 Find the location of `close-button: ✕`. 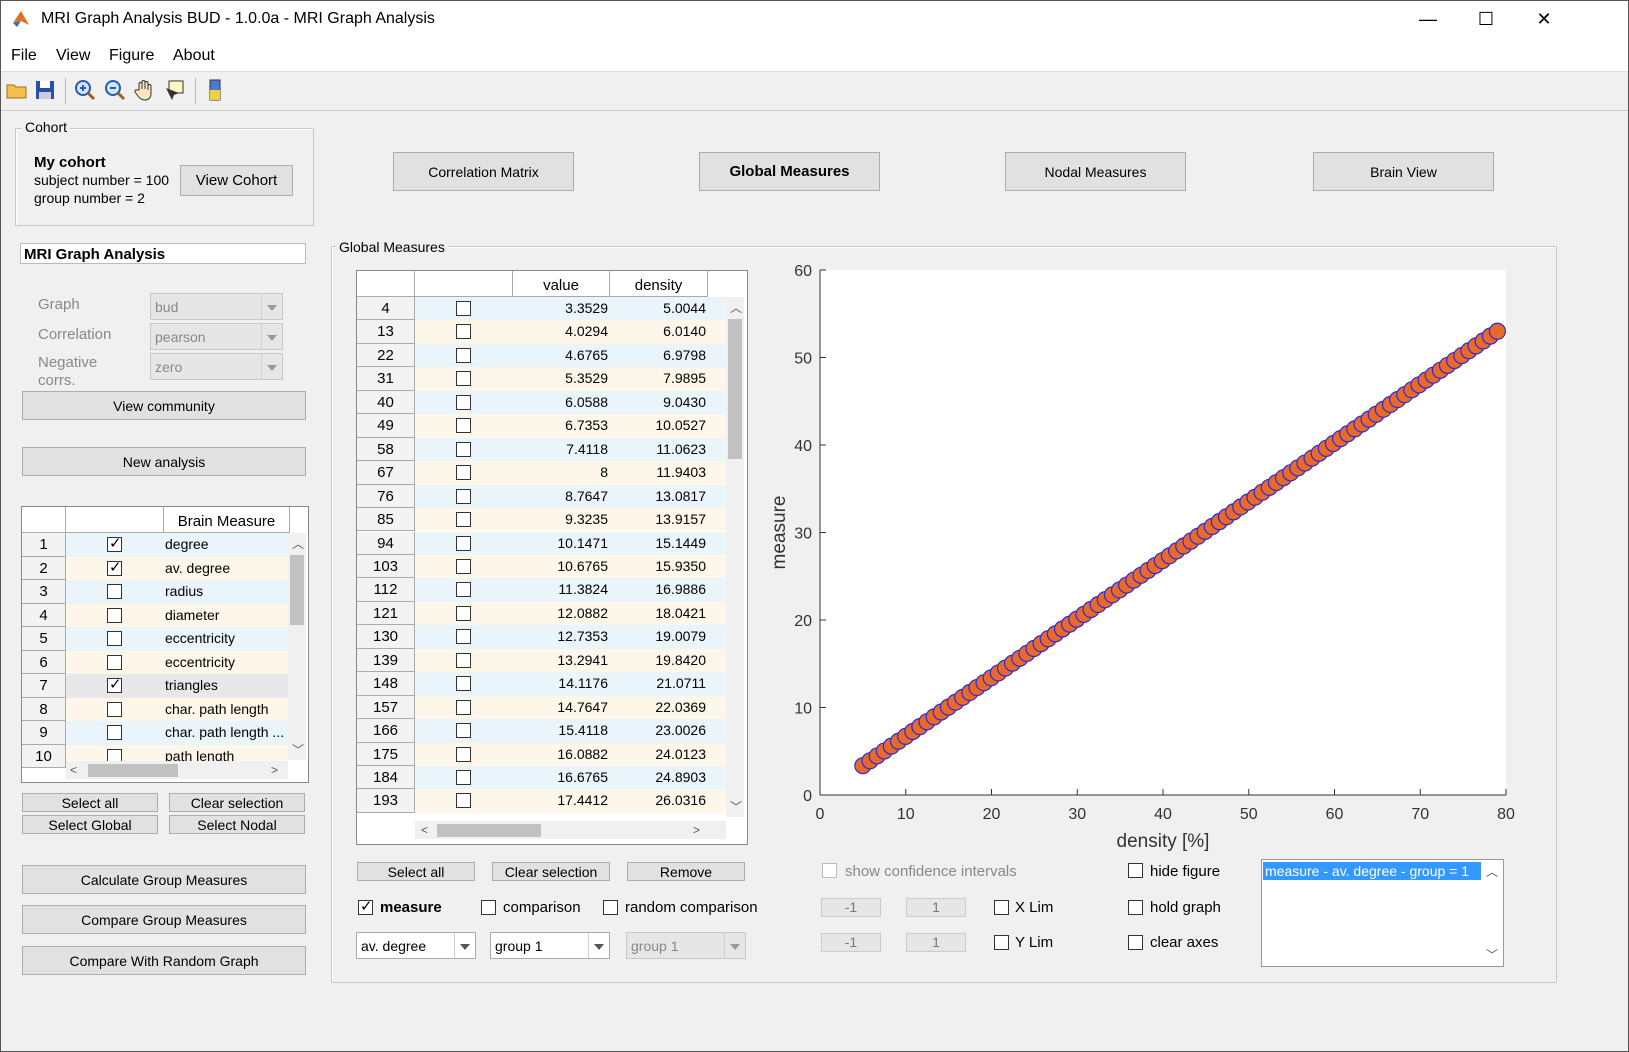

close-button: ✕ is located at coordinates (1544, 19).